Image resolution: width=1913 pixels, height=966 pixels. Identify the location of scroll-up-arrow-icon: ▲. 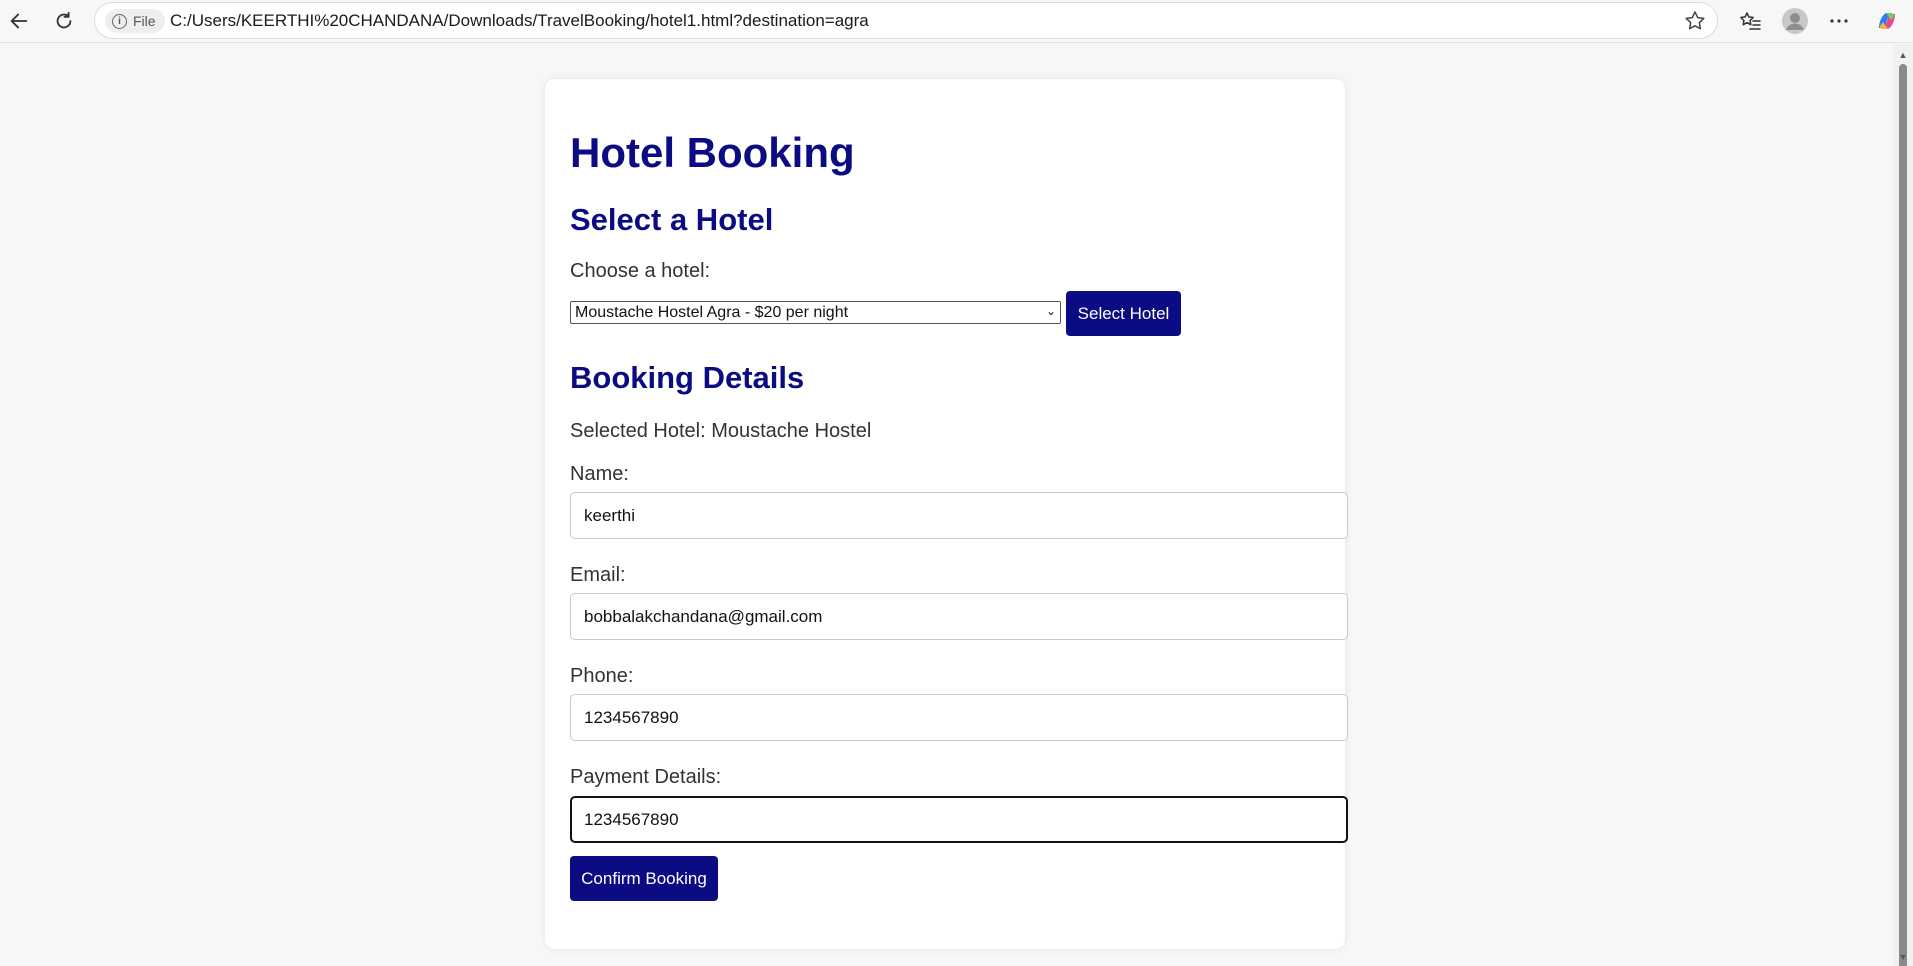
(1903, 55).